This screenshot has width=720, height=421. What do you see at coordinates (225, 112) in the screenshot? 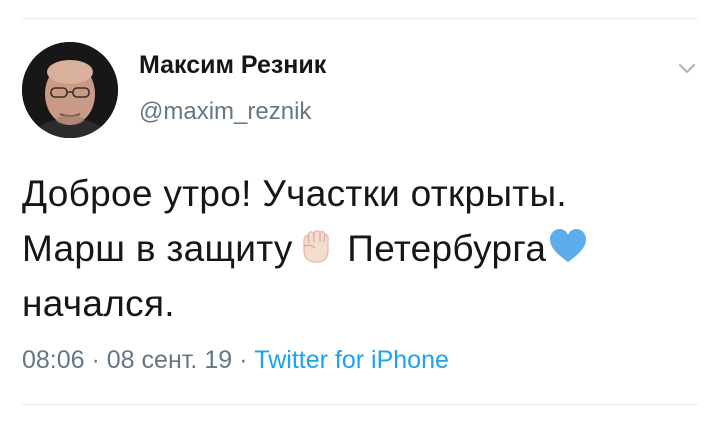
I see `author-handle: @maxim_reznik` at bounding box center [225, 112].